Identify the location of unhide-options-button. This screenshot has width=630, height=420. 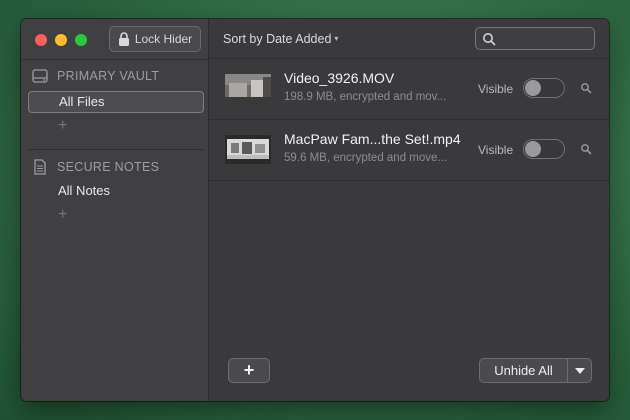
(579, 370).